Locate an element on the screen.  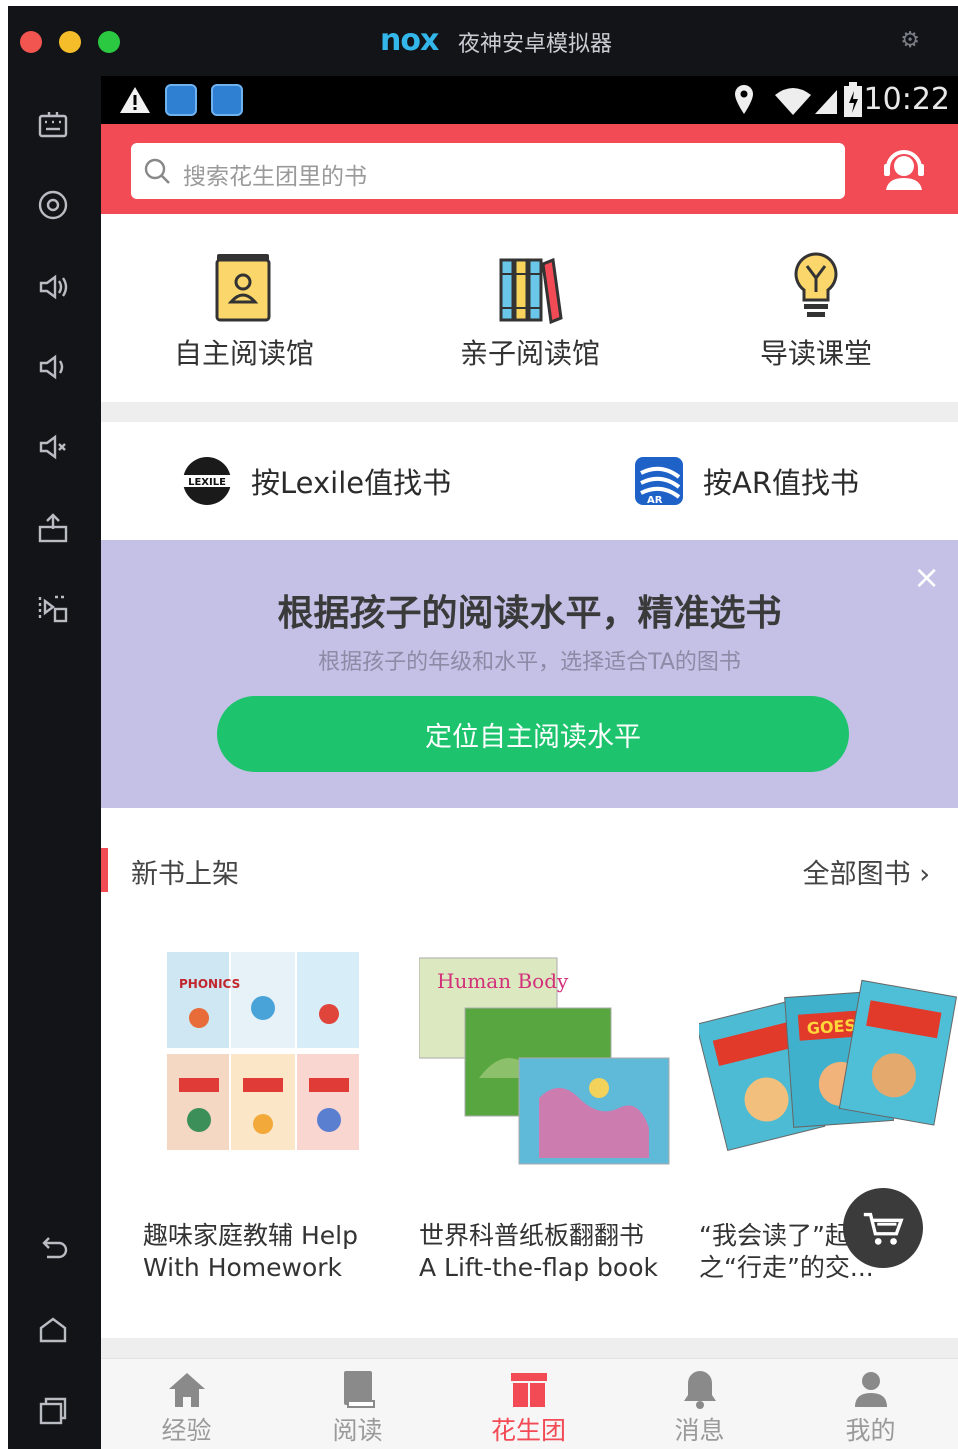
tab-reading: 阅读 is located at coordinates (357, 1404).